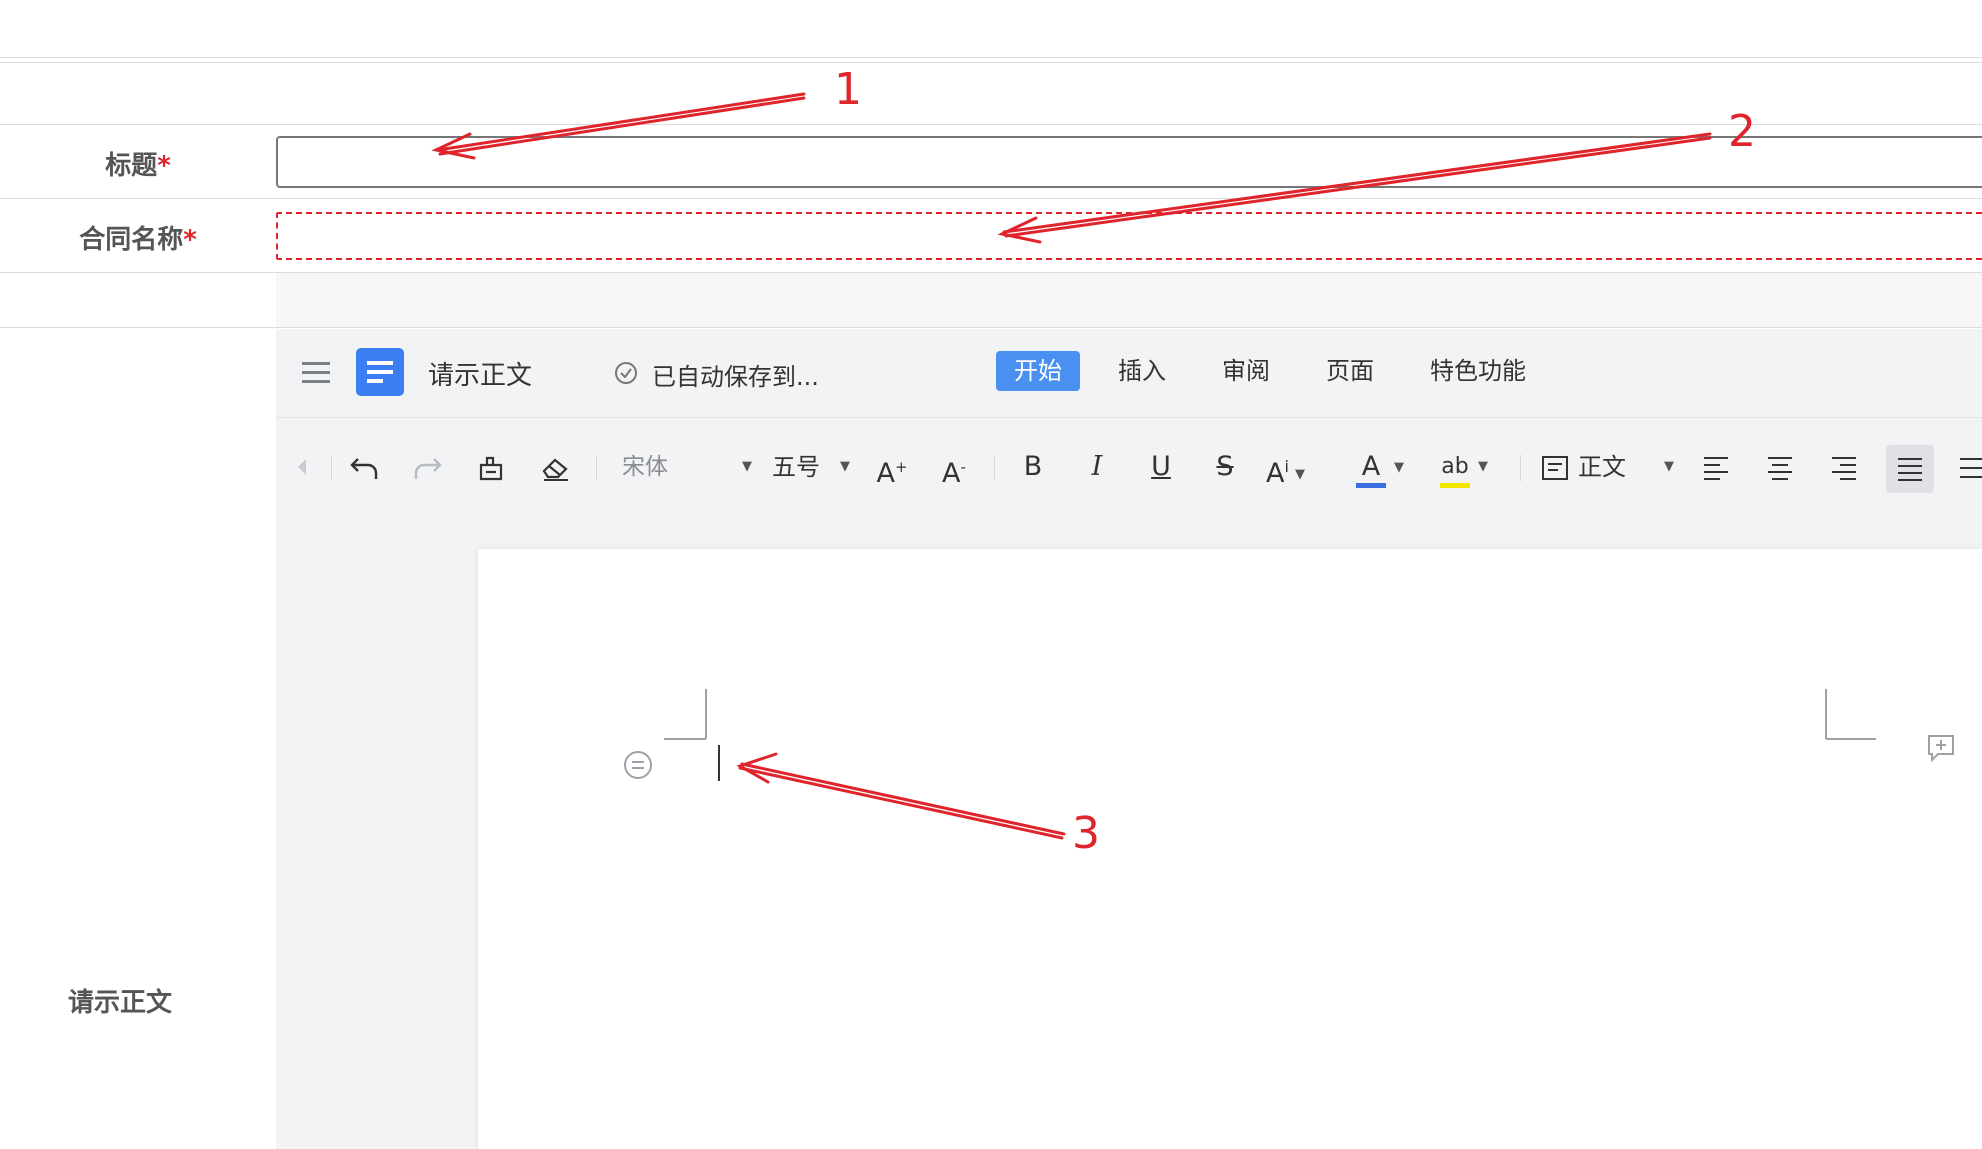 This screenshot has width=1982, height=1149. What do you see at coordinates (1742, 131) in the screenshot?
I see `annotation-label-2: 2` at bounding box center [1742, 131].